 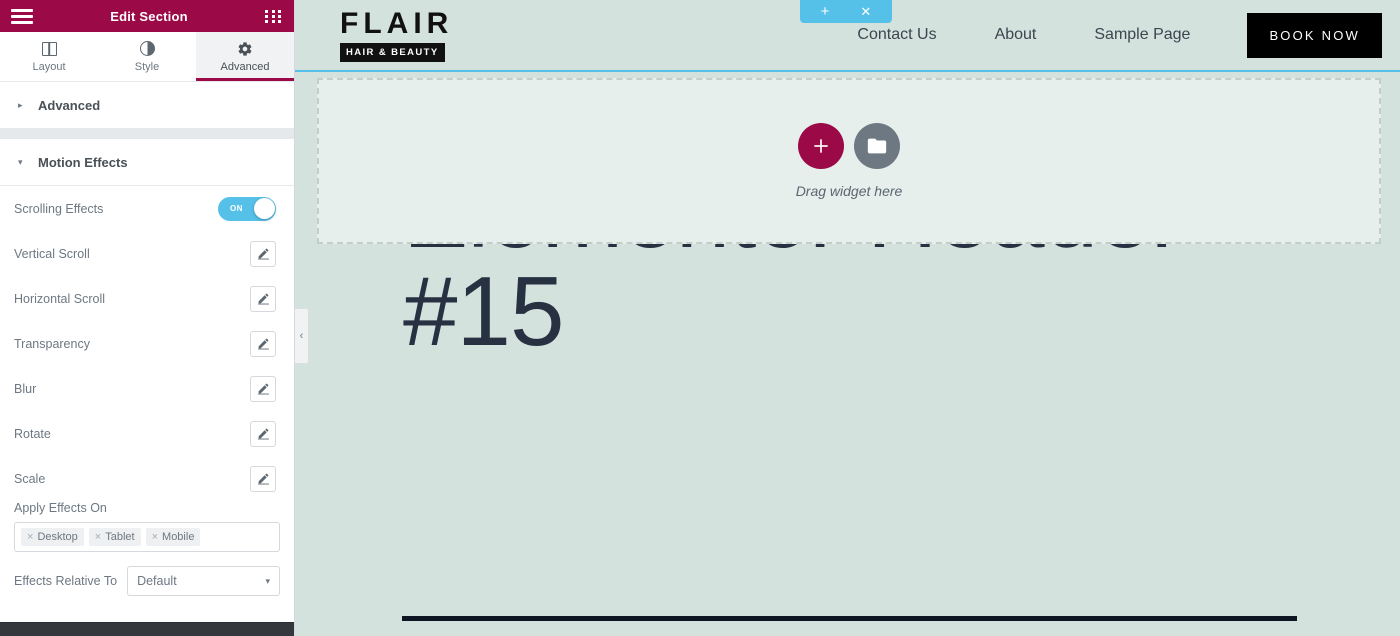 I want to click on drag-dots-icon, so click(x=844, y=11).